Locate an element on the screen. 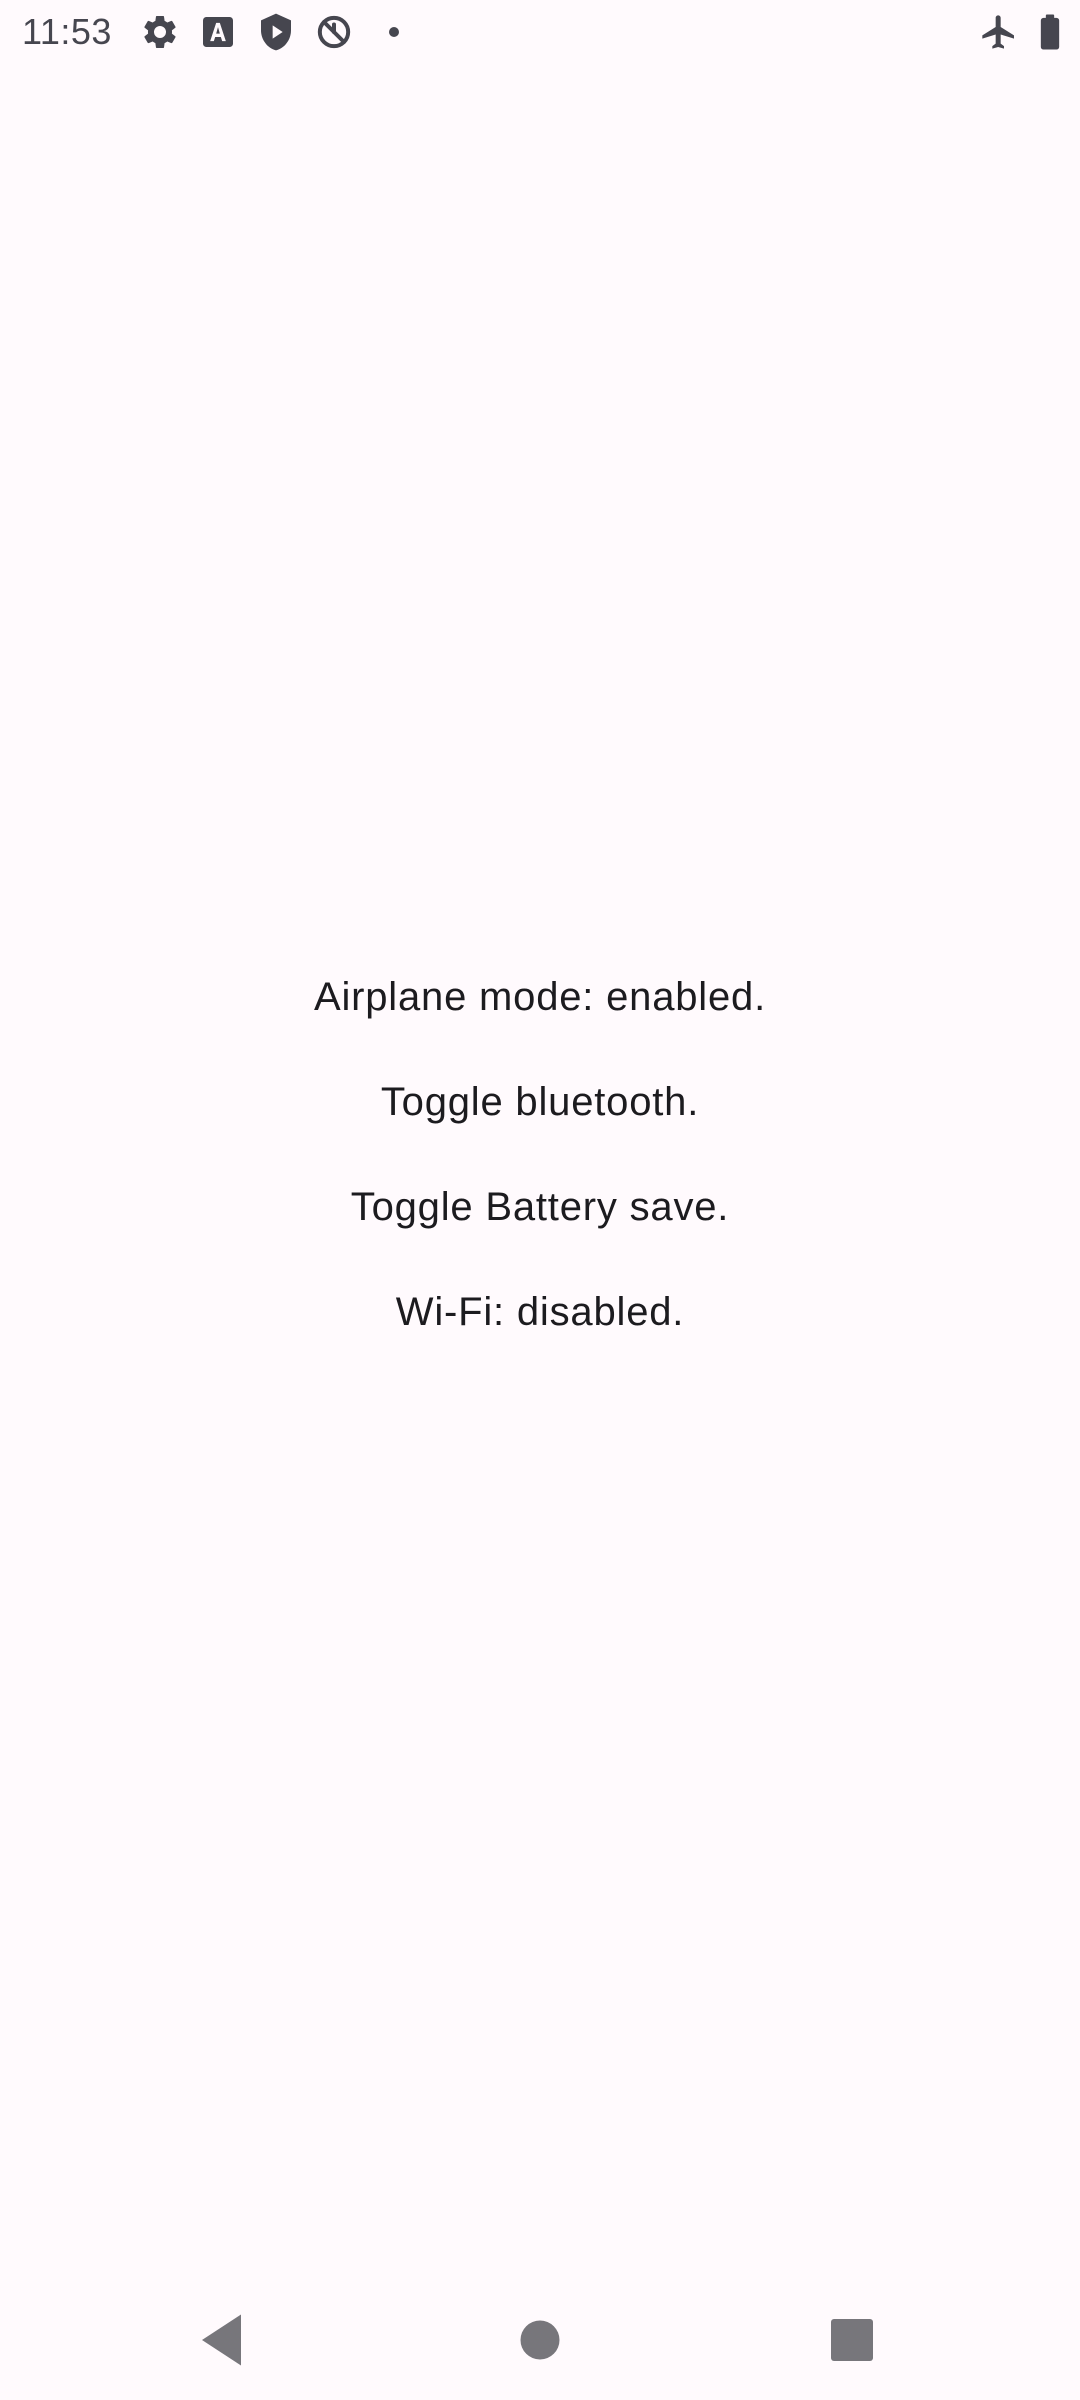  navigation-bar is located at coordinates (540, 2340).